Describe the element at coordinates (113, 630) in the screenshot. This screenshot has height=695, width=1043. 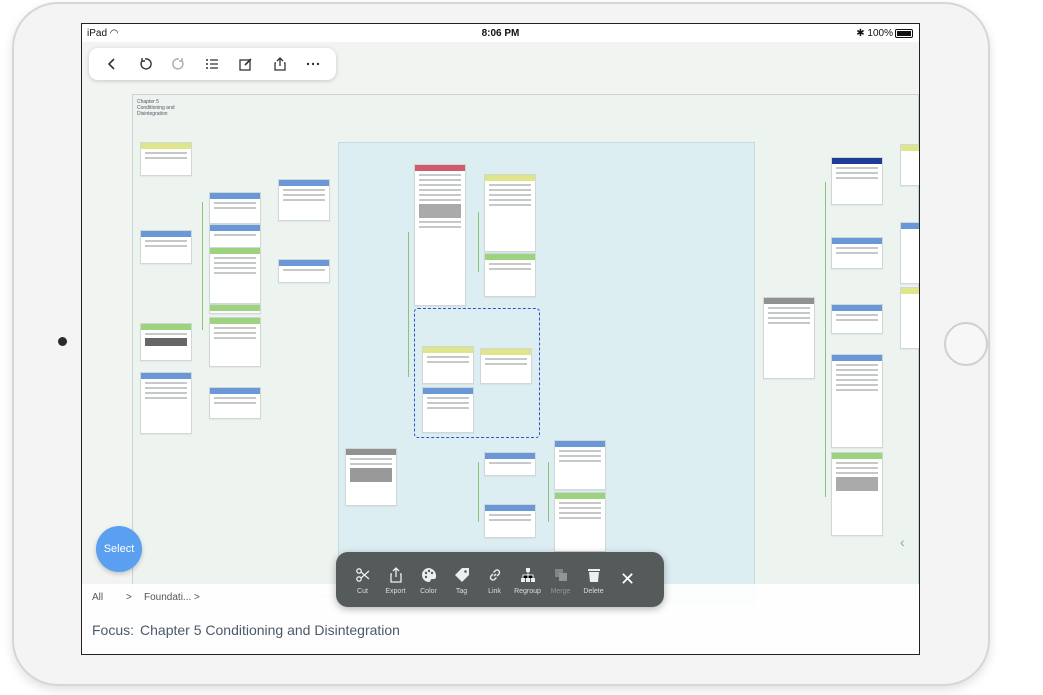
I see `focus-label: Focus:` at that location.